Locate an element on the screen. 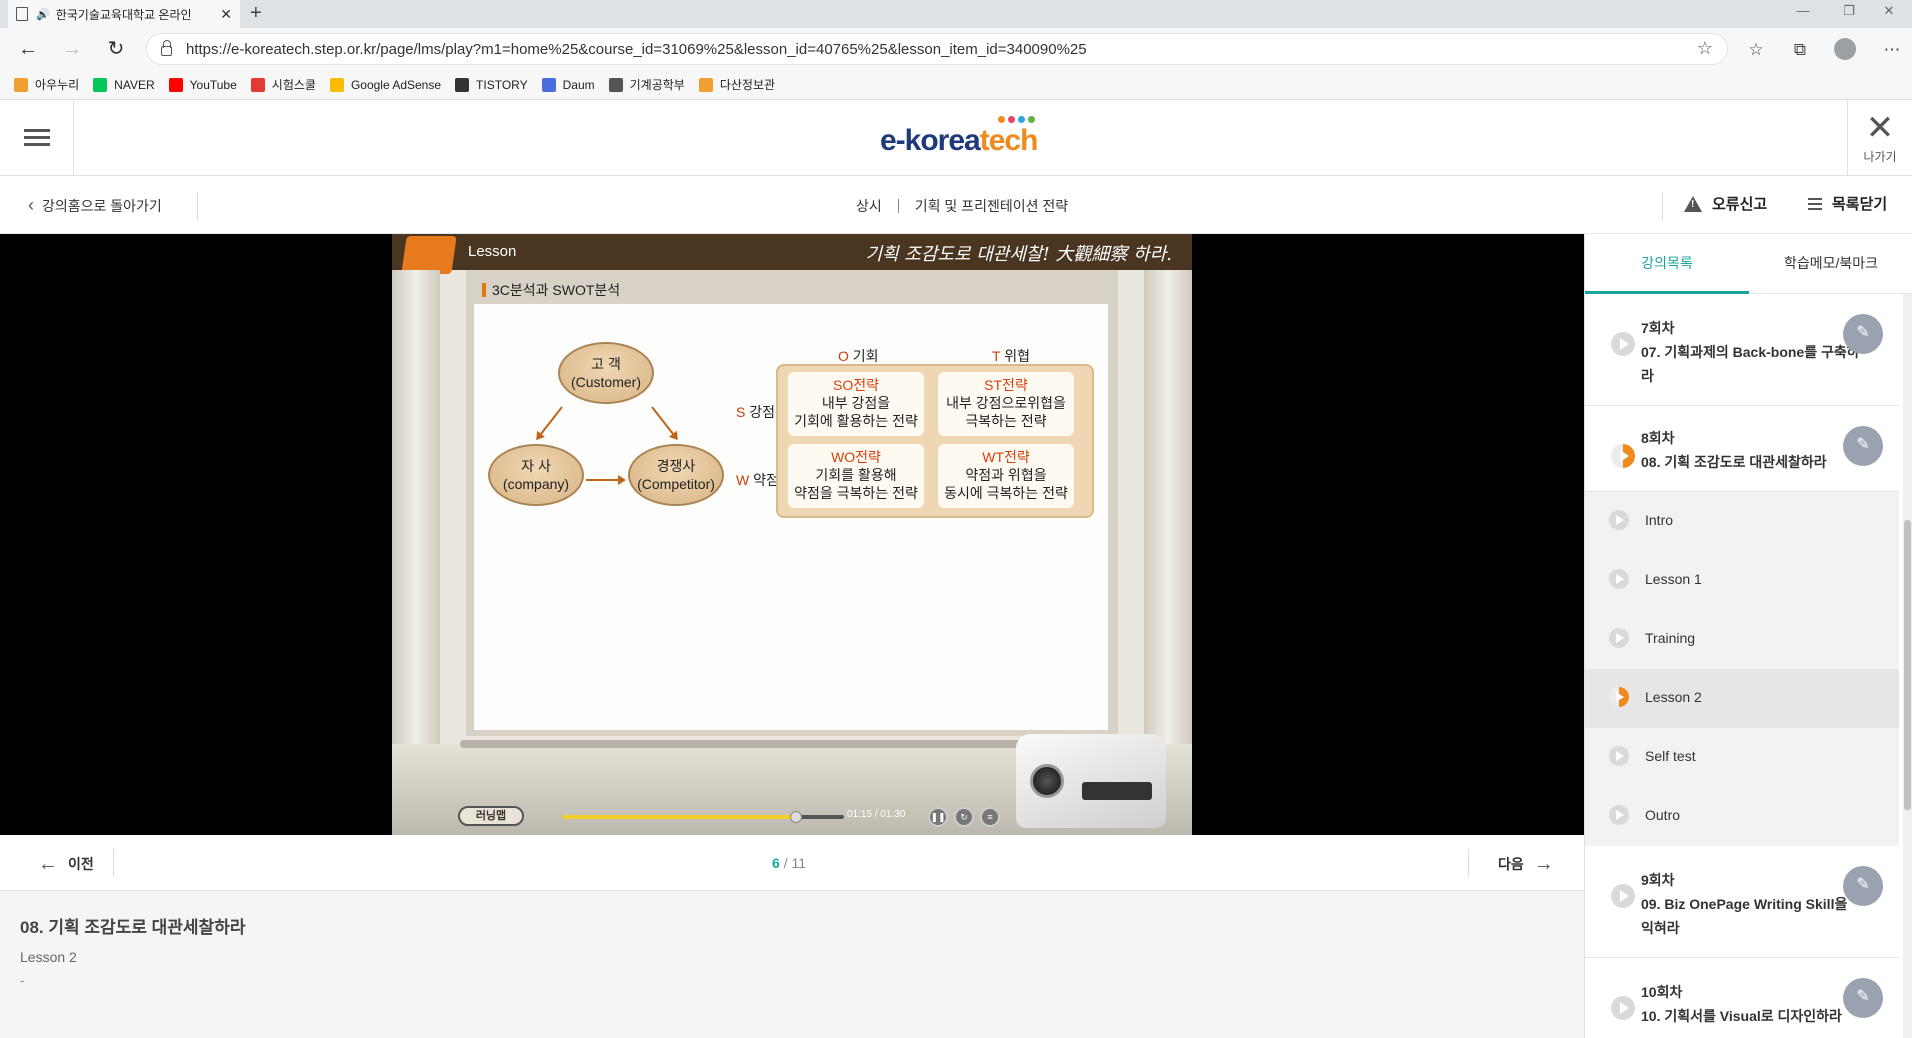 Image resolution: width=1912 pixels, height=1038 pixels. session-item: 9회차 09. Biz OnePage Writing Skill을 익혀라 ✎ is located at coordinates (1742, 902).